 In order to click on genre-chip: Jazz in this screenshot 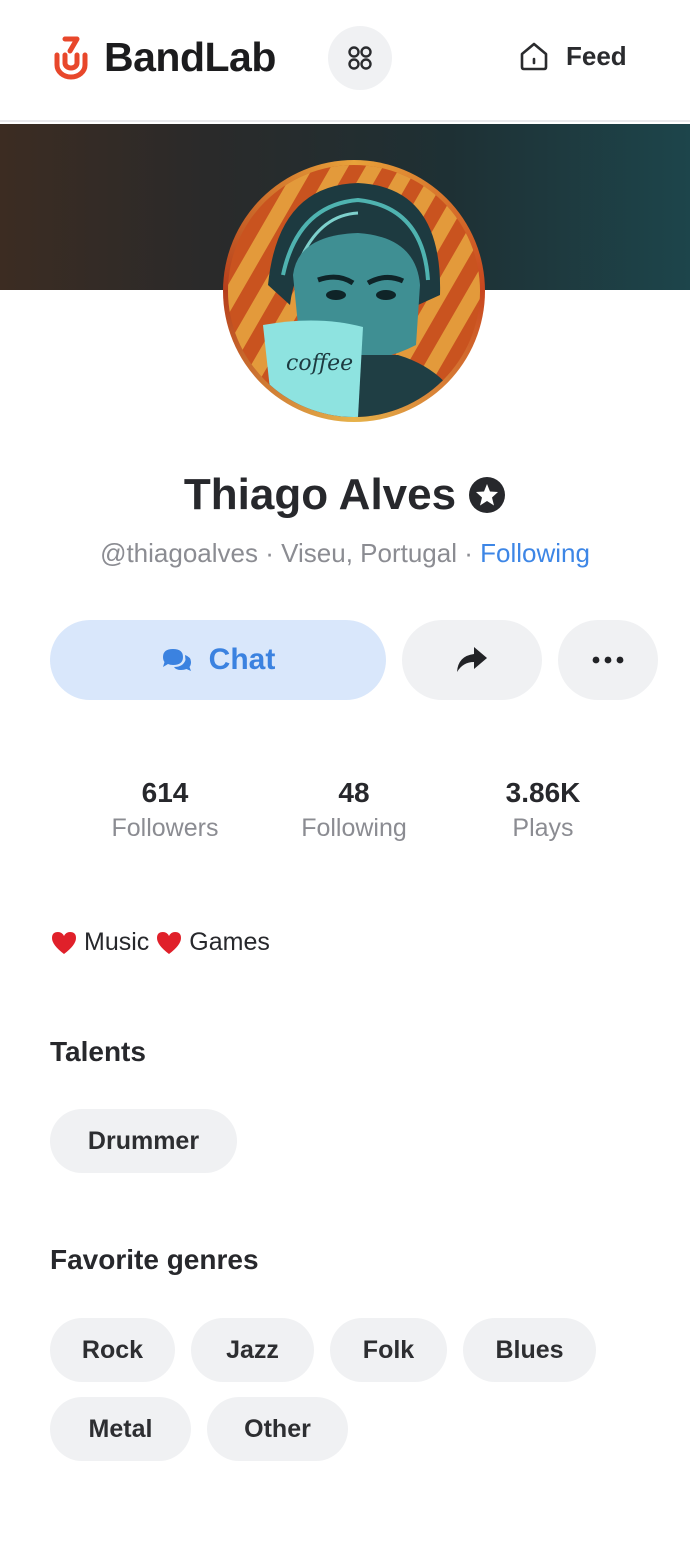, I will do `click(252, 1350)`.